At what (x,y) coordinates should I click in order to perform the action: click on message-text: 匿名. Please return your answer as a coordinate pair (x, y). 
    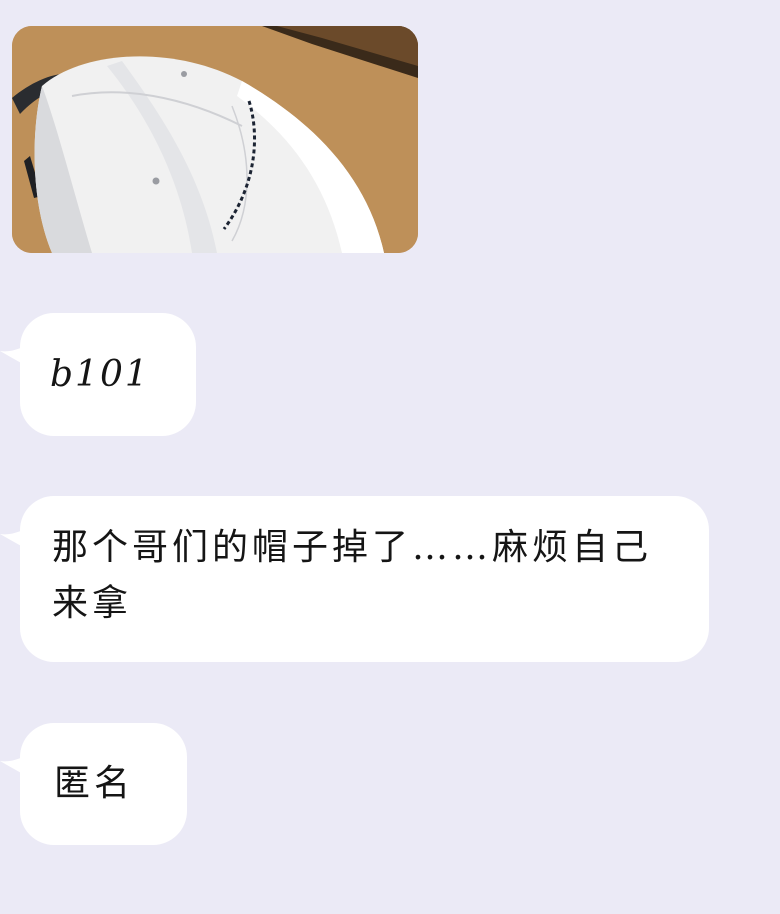
    Looking at the image, I should click on (94, 783).